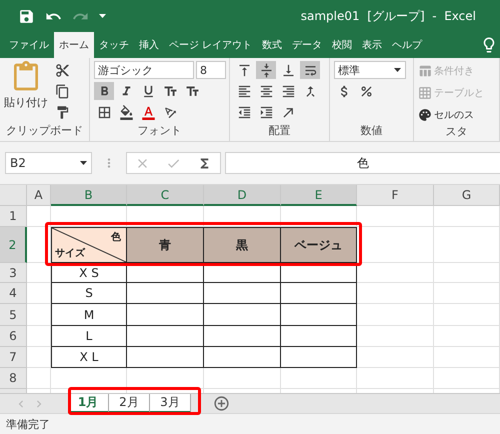 Image resolution: width=500 pixels, height=434 pixels. Describe the element at coordinates (44, 131) in the screenshot. I see `group-label: クリップボード` at that location.